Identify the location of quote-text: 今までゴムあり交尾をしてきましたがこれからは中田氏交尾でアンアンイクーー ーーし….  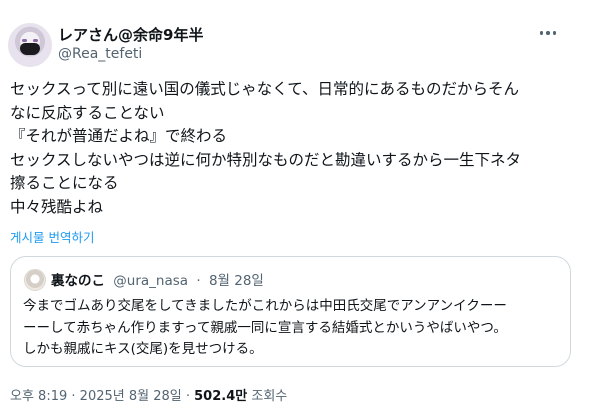
(293, 328).